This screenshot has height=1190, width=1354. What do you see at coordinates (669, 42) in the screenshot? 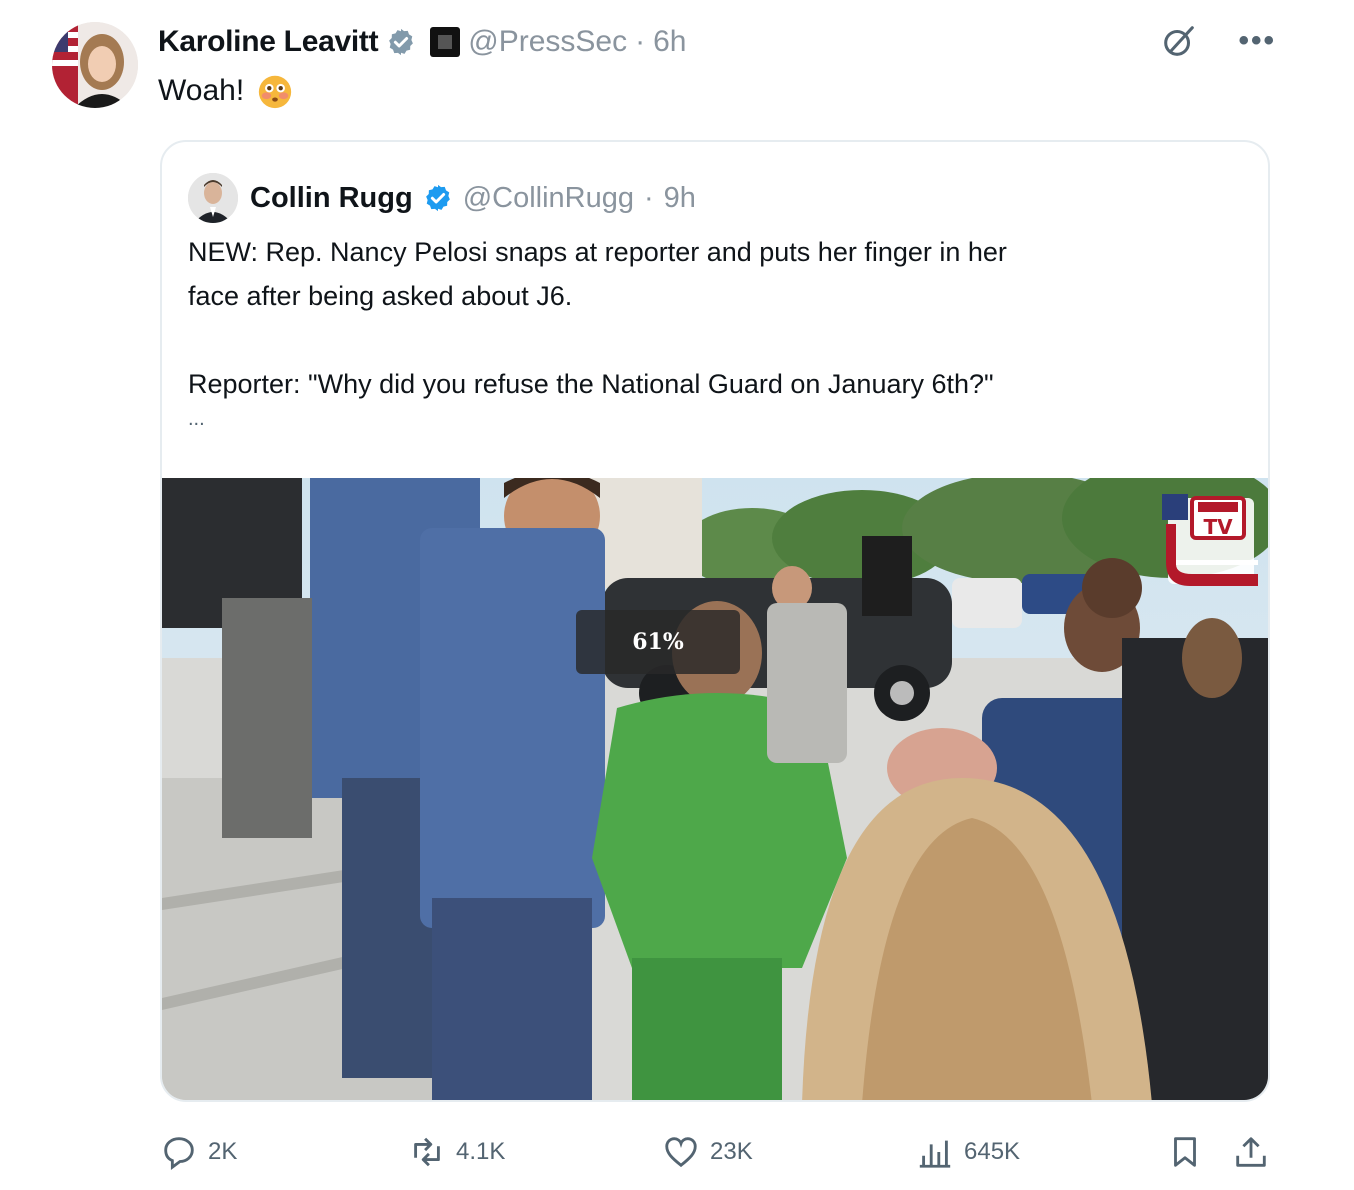
I see `tweet-time: 6h` at bounding box center [669, 42].